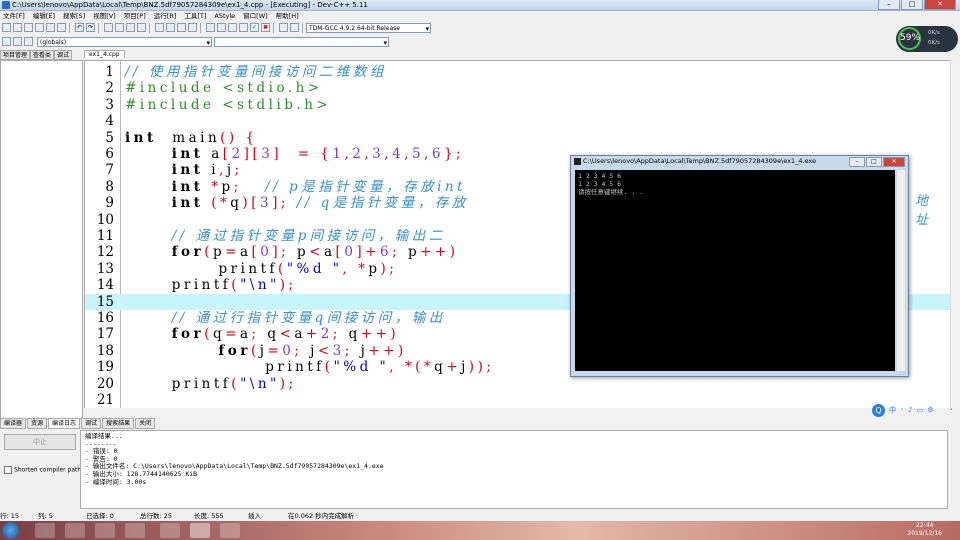 This screenshot has height=540, width=960. I want to click on print-icon, so click(61, 27).